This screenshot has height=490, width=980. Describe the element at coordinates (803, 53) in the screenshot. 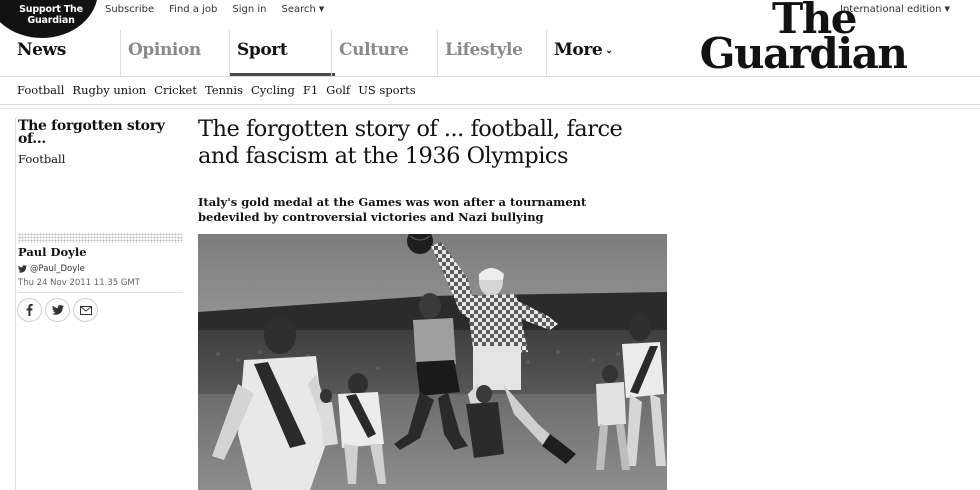

I see `logo-line-2: Guardian` at that location.